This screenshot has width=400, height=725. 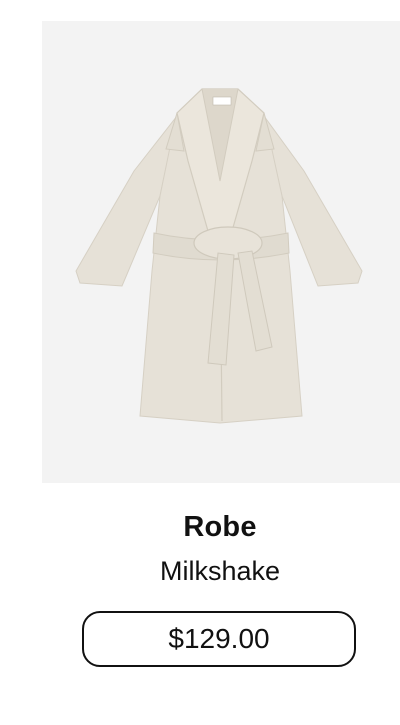 I want to click on price-label: $129.00, so click(x=219, y=638).